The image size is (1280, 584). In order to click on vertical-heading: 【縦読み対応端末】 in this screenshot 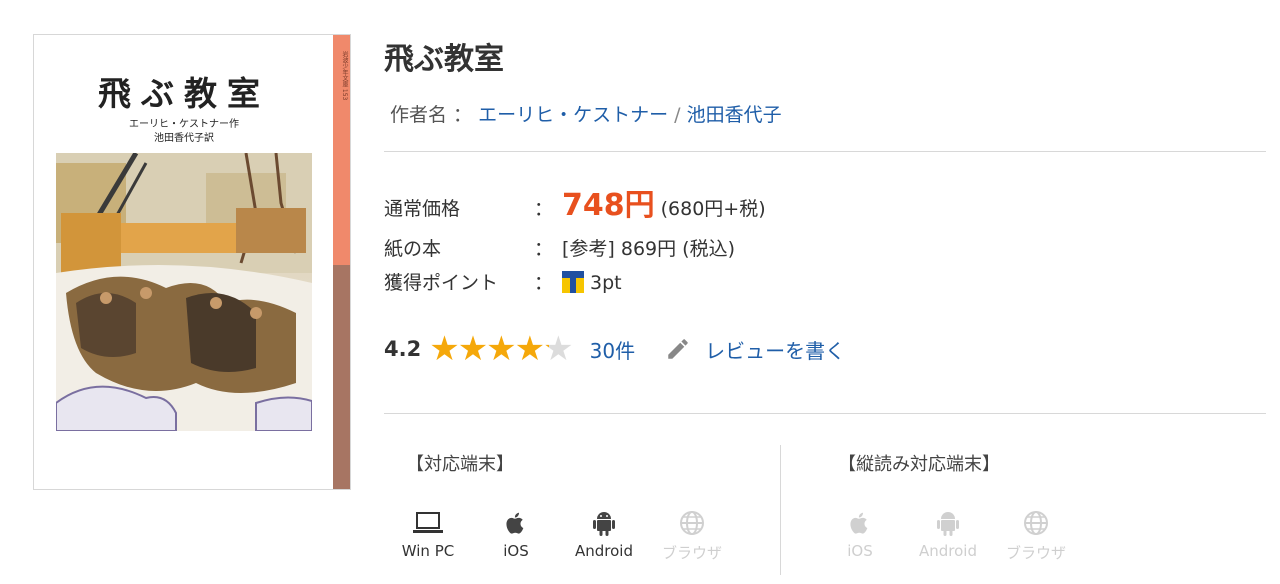, I will do `click(919, 464)`.